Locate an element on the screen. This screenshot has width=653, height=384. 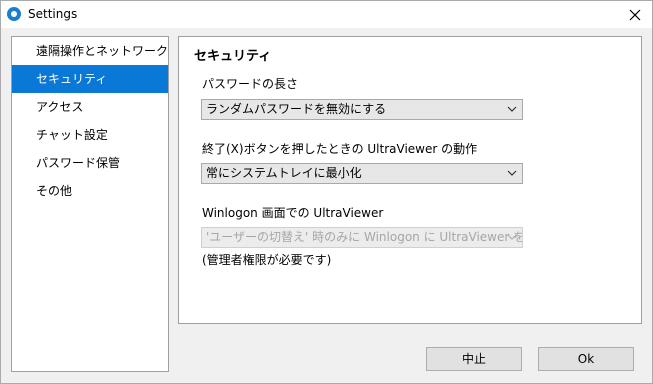
sidebar-item-access: アクセス is located at coordinates (90, 107).